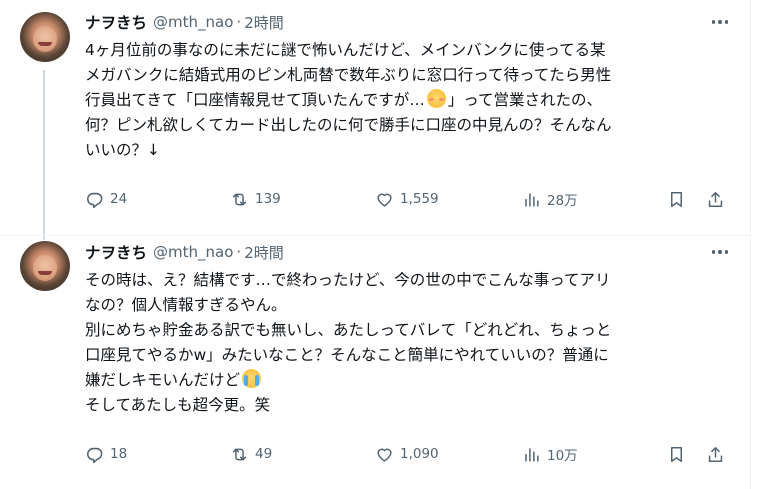 The height and width of the screenshot is (489, 761). Describe the element at coordinates (410, 380) in the screenshot. I see `tweet-line: 嫌だしキモいんだけど` at that location.